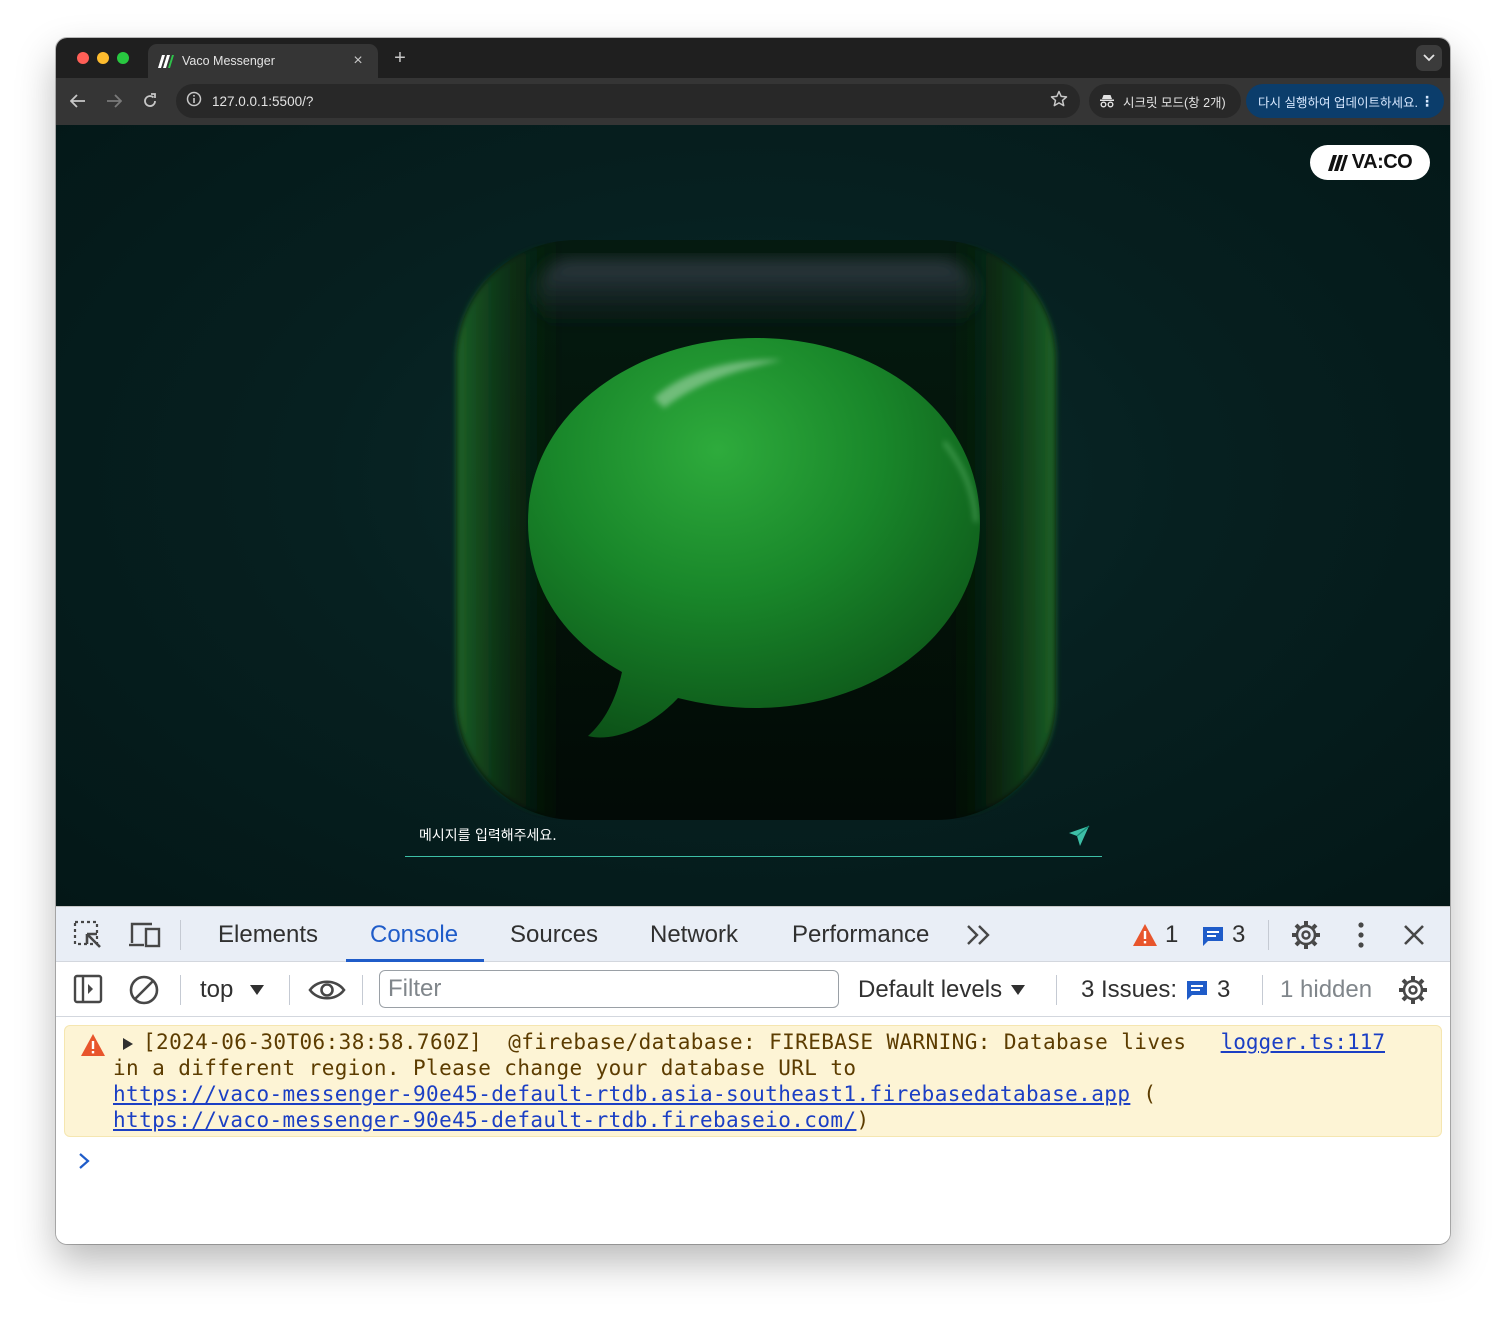 The height and width of the screenshot is (1318, 1506). I want to click on vaco-logo: VA:CO, so click(1370, 162).